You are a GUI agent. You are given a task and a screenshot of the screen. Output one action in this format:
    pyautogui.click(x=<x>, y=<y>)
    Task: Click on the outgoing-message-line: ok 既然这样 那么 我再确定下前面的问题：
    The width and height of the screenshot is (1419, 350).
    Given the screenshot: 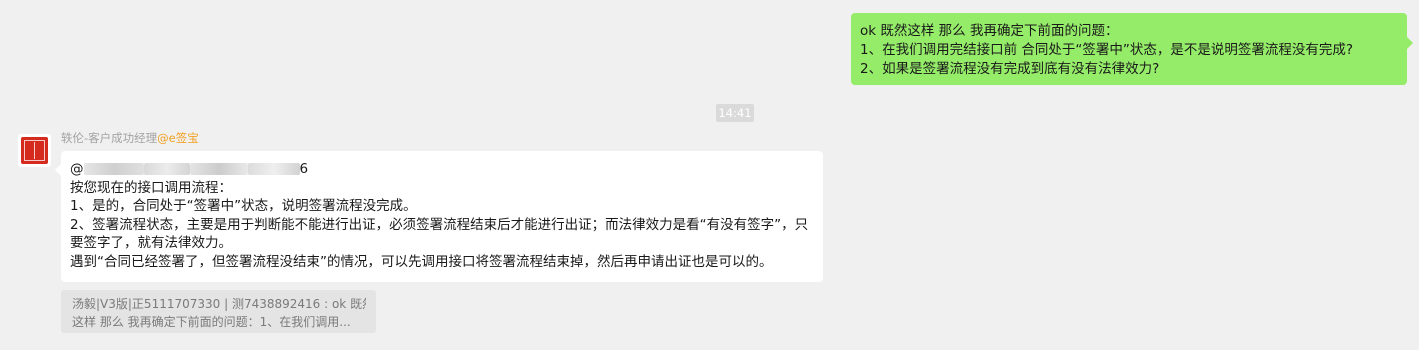 What is the action you would take?
    pyautogui.click(x=989, y=31)
    